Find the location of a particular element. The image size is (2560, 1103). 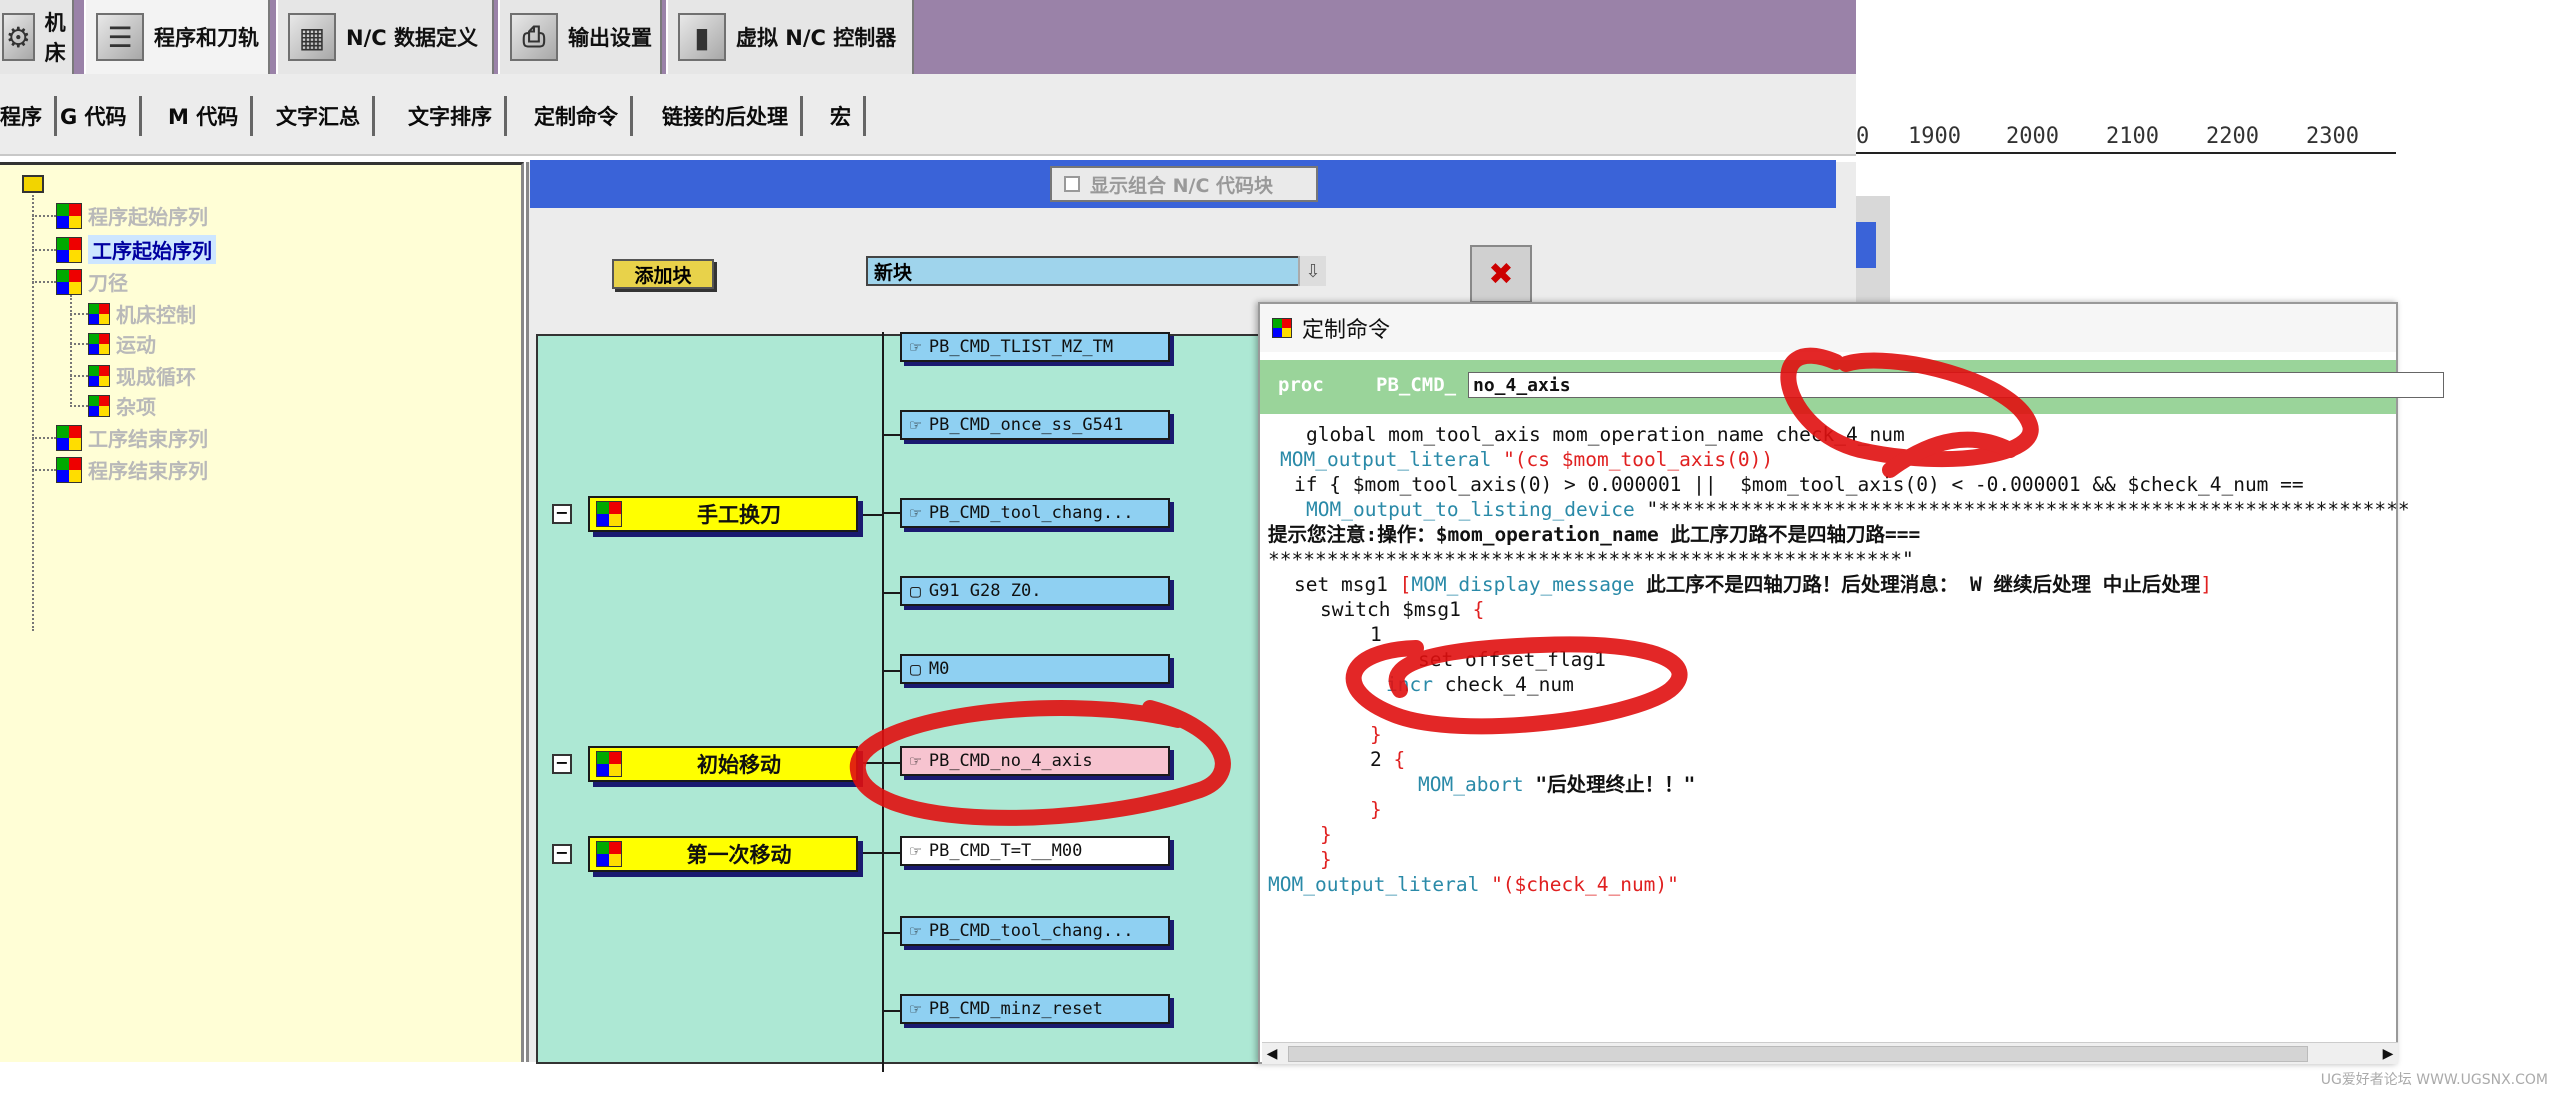

proc-brace-pair: { } is located at coordinates (2245, 385).